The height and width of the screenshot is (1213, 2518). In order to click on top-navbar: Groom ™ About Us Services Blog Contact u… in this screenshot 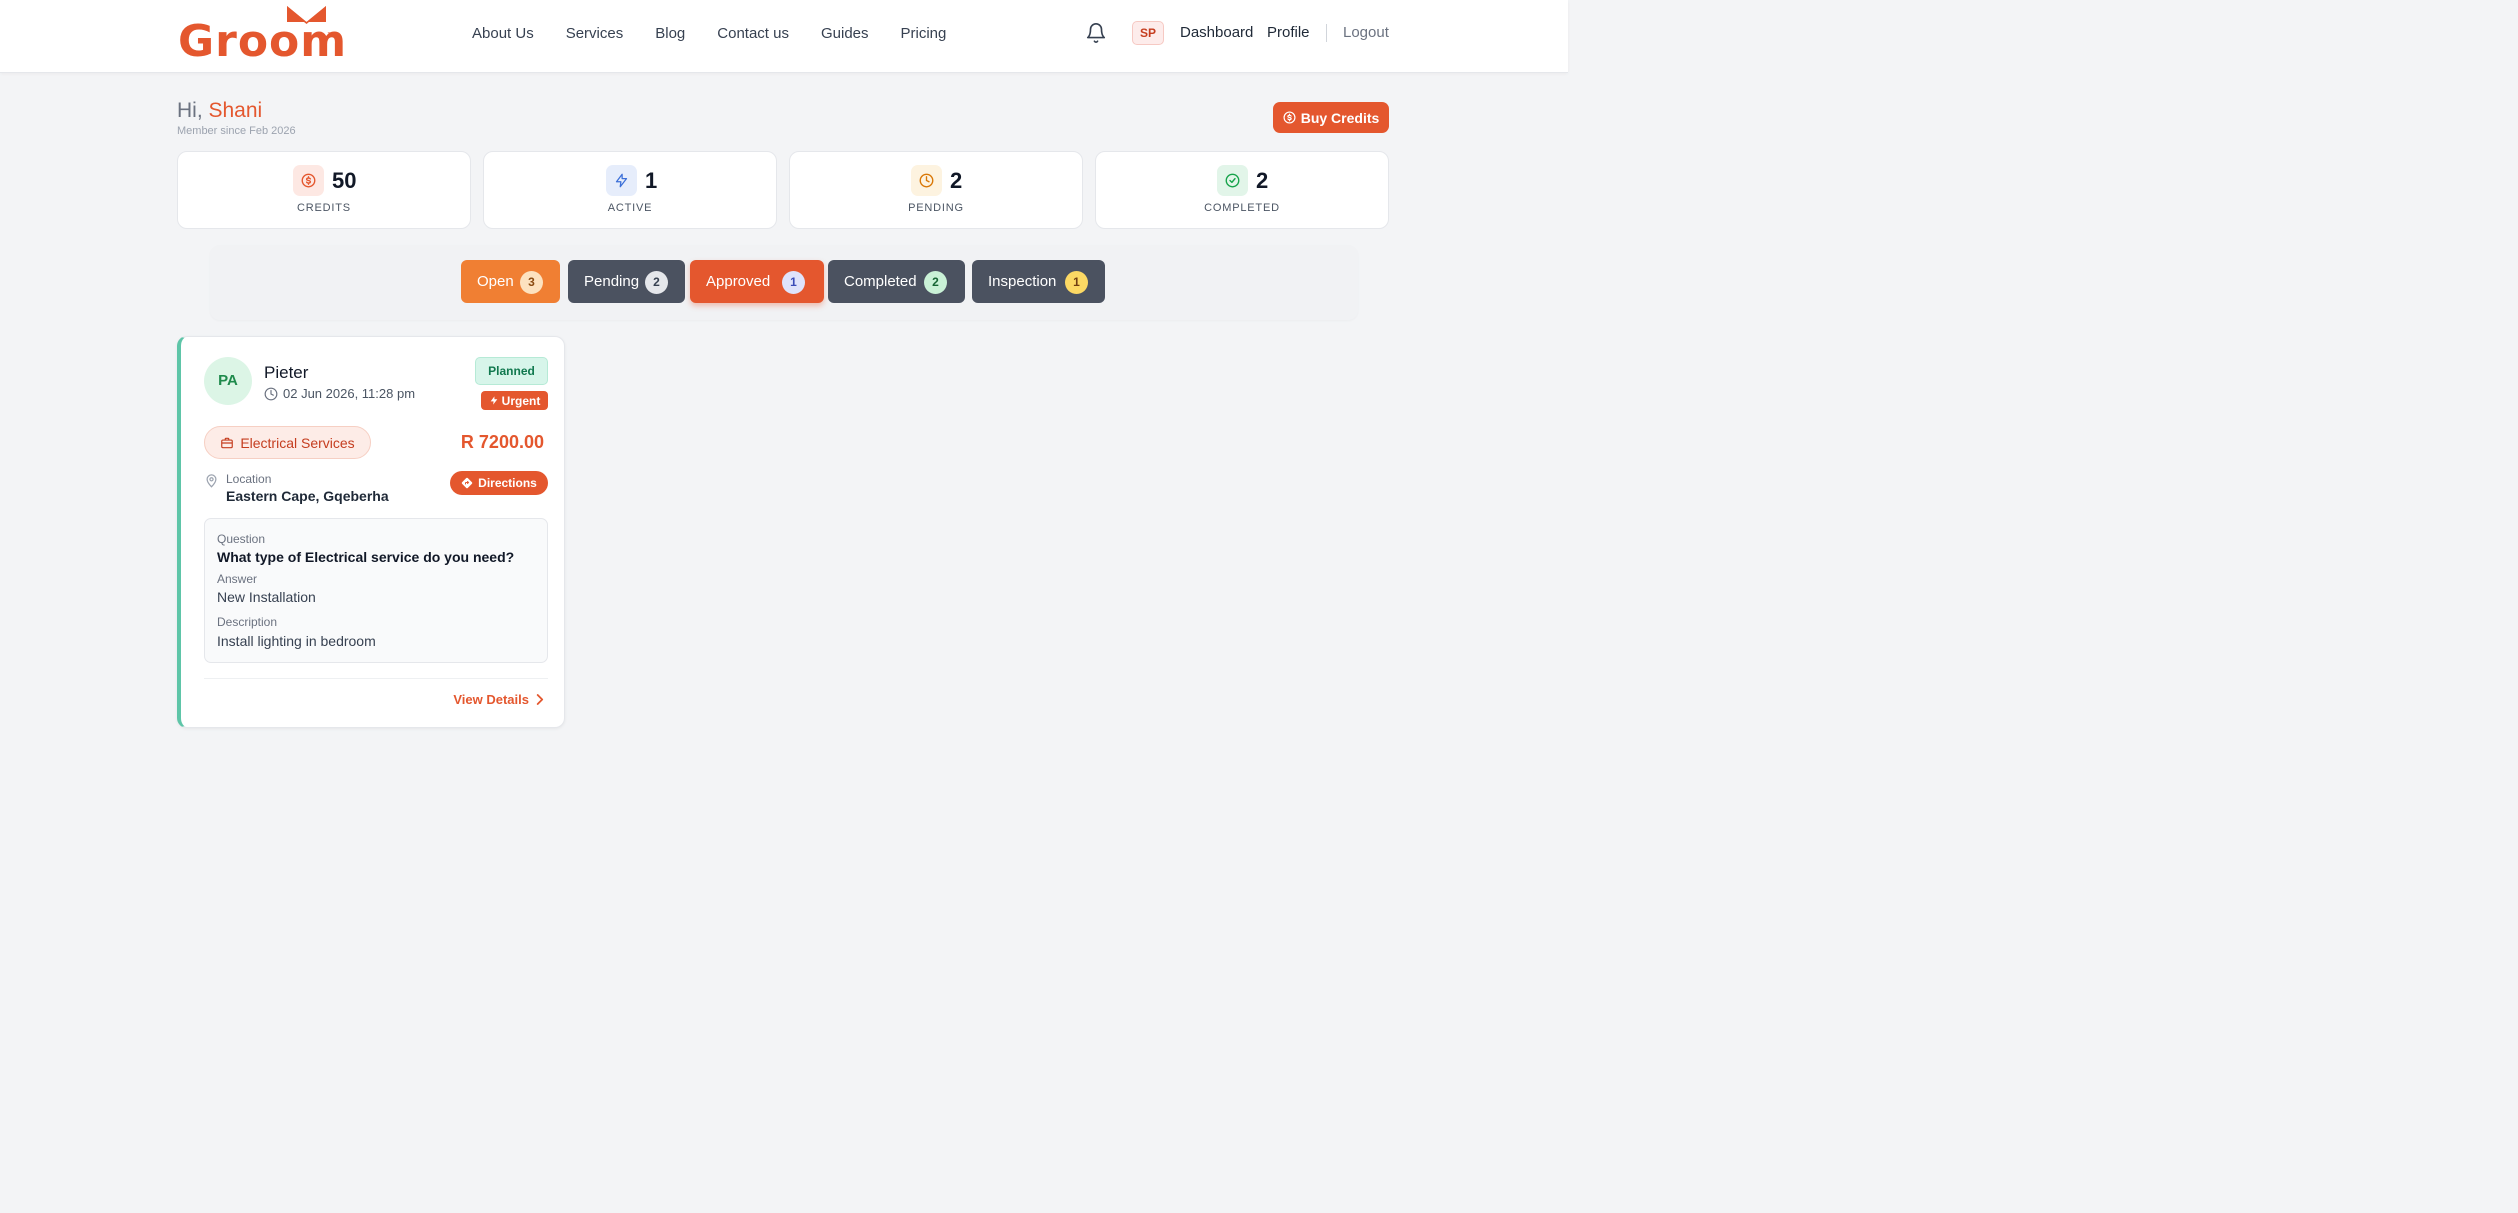, I will do `click(784, 36)`.